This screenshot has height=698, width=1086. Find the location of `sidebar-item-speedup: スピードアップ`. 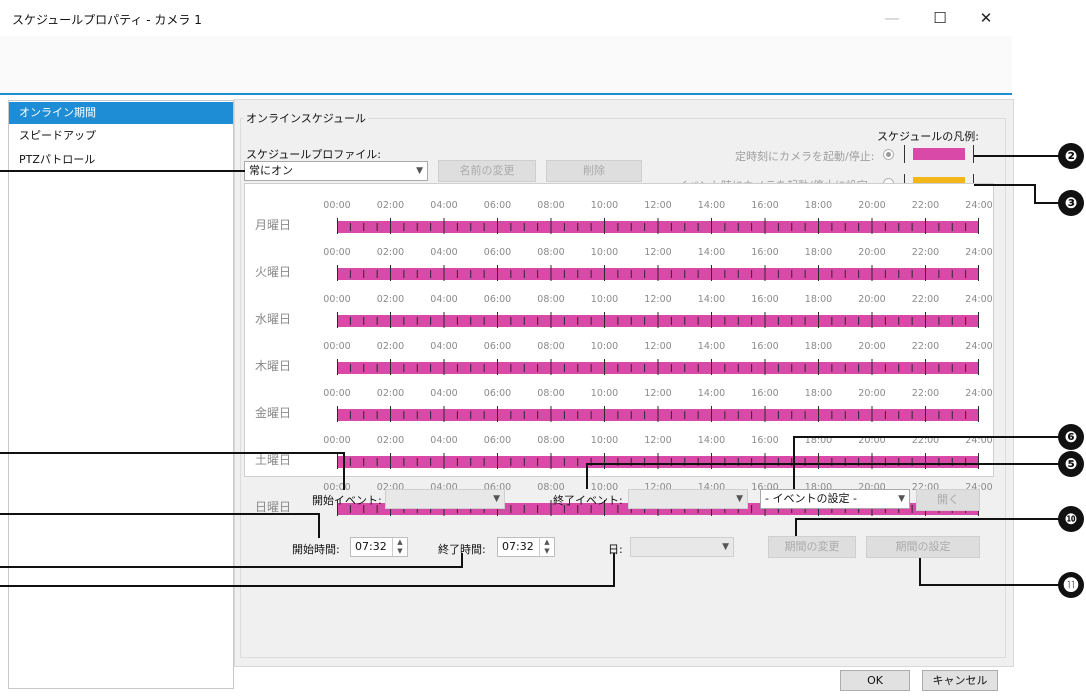

sidebar-item-speedup: スピードアップ is located at coordinates (121, 136).